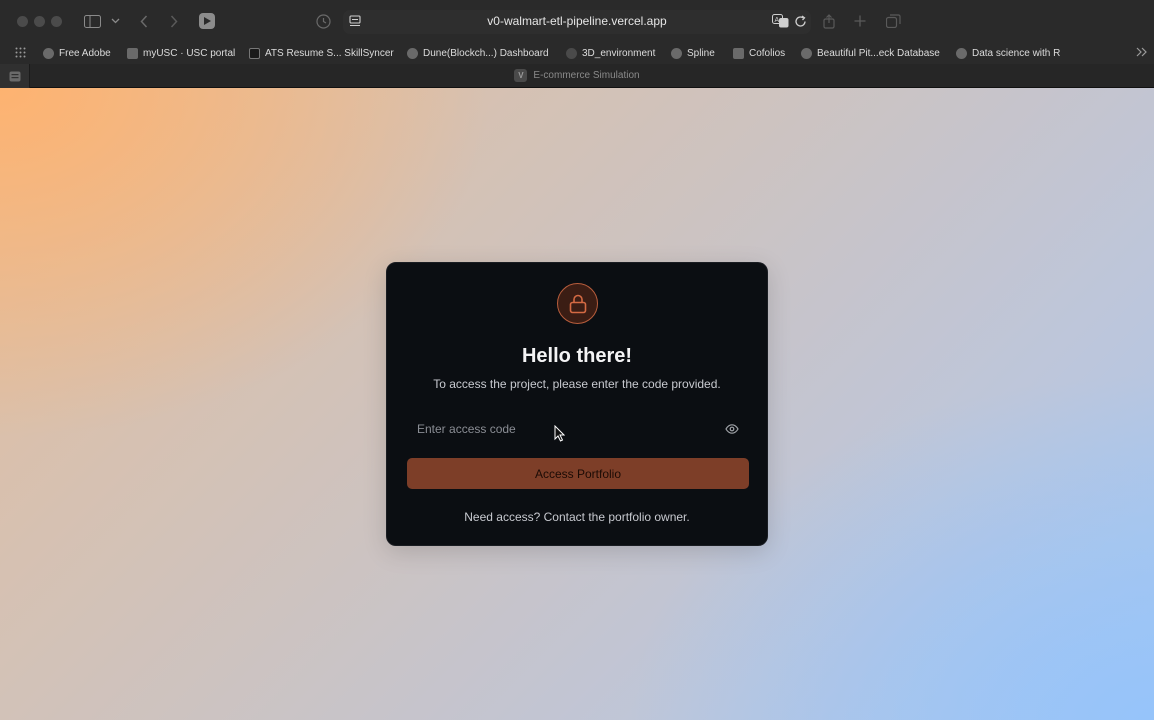 The image size is (1154, 720). What do you see at coordinates (1008, 53) in the screenshot?
I see `bookmark-item: Data science with R` at bounding box center [1008, 53].